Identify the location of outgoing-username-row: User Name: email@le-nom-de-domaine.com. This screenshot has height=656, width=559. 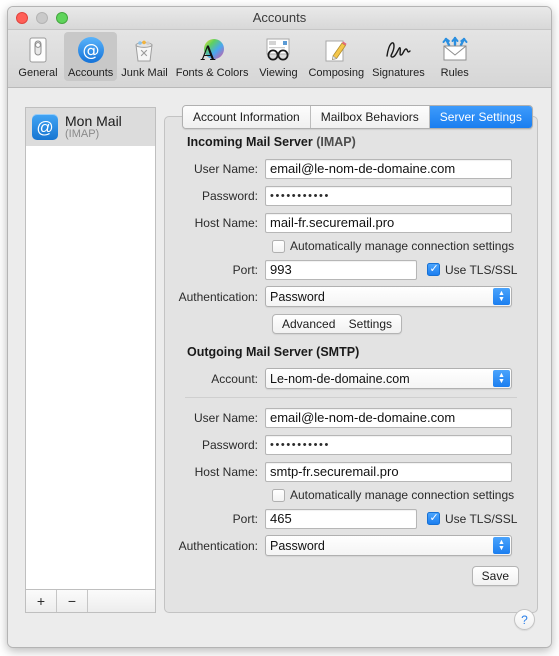
(351, 417).